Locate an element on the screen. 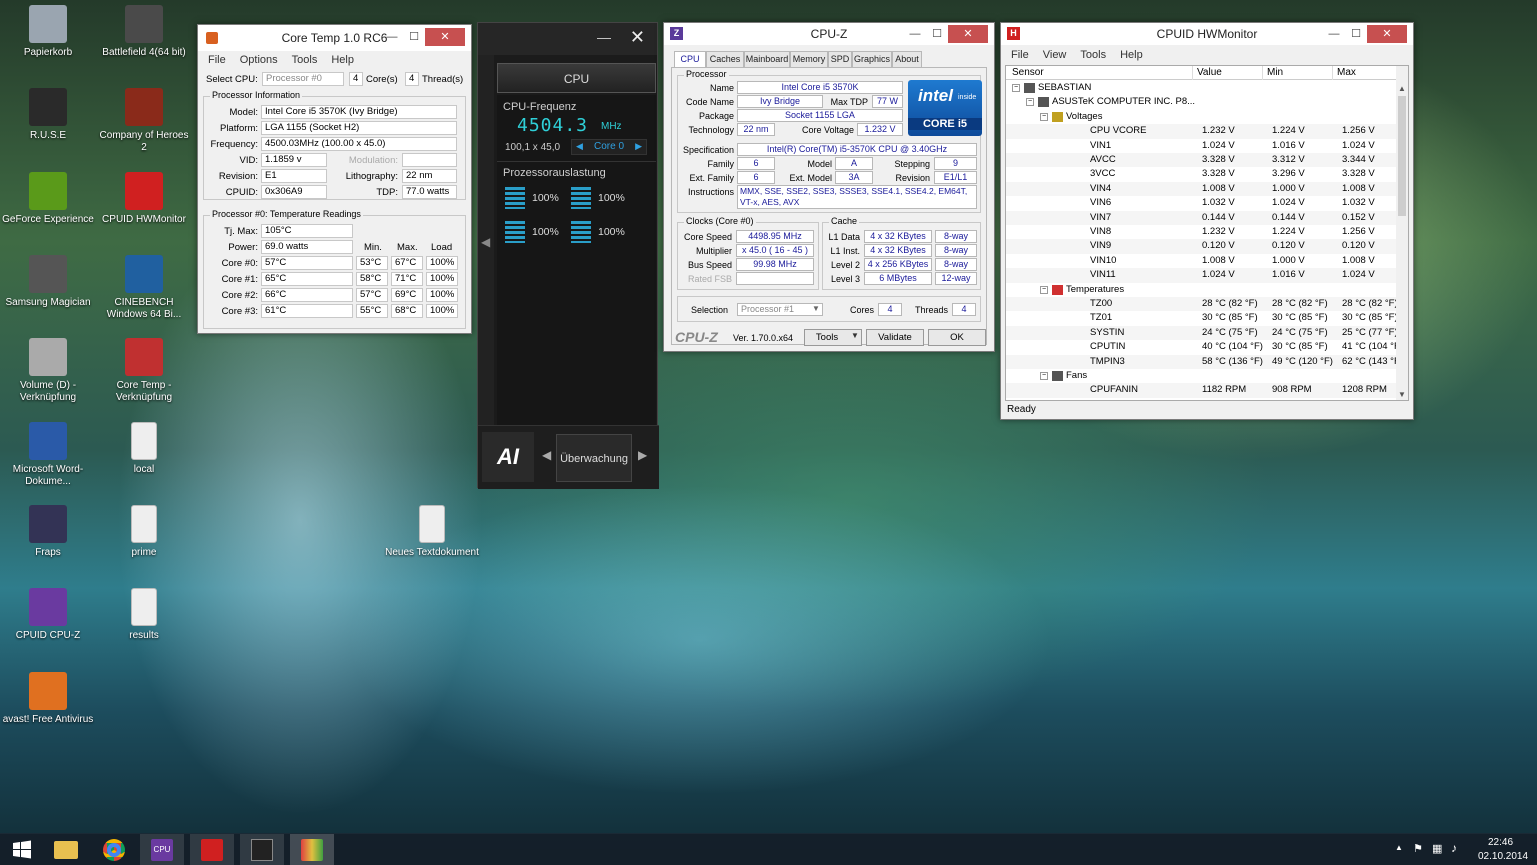 The height and width of the screenshot is (865, 1537). col-max: Max is located at coordinates (1344, 73).